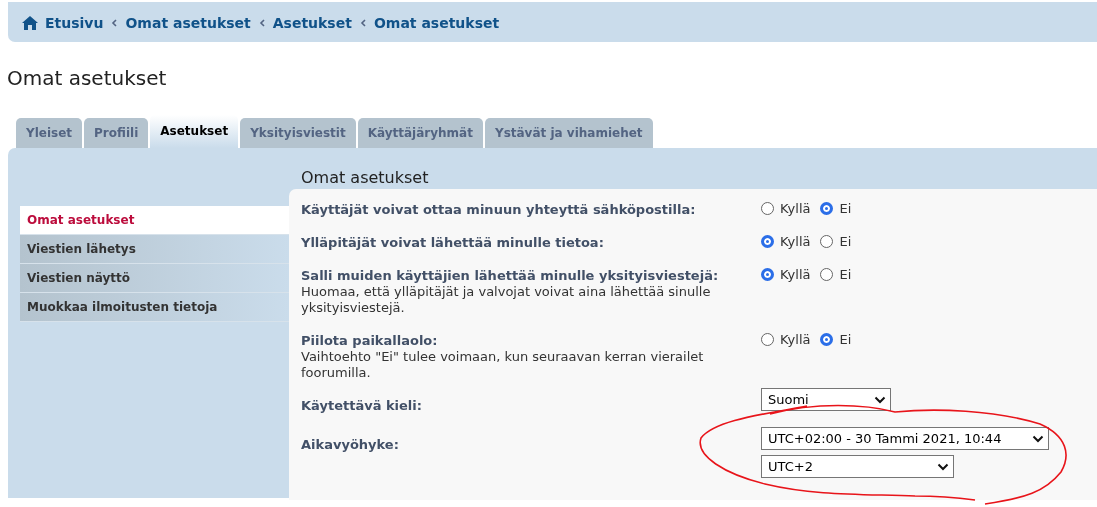 Image resolution: width=1097 pixels, height=507 pixels. I want to click on setting-label: Käytettävä kieli:, so click(361, 405).